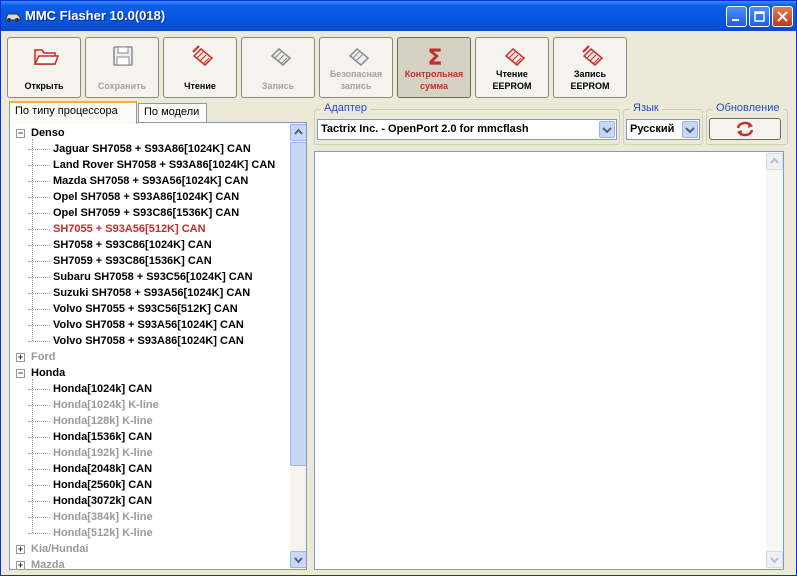  Describe the element at coordinates (152, 293) in the screenshot. I see `tree-node-label: Suzuki SH7058 + S93A56[1024K] CAN` at that location.